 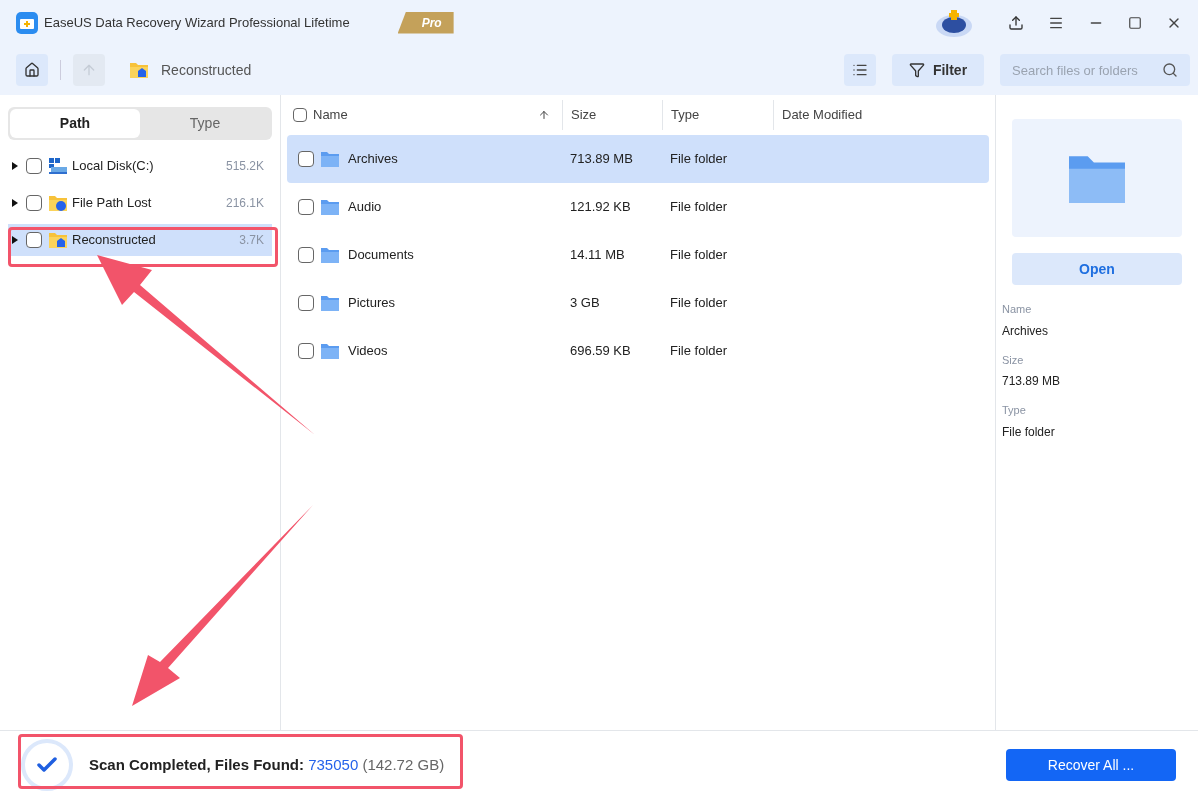 I want to click on file-row: Documents 14.11 MB File folder, so click(x=638, y=255).